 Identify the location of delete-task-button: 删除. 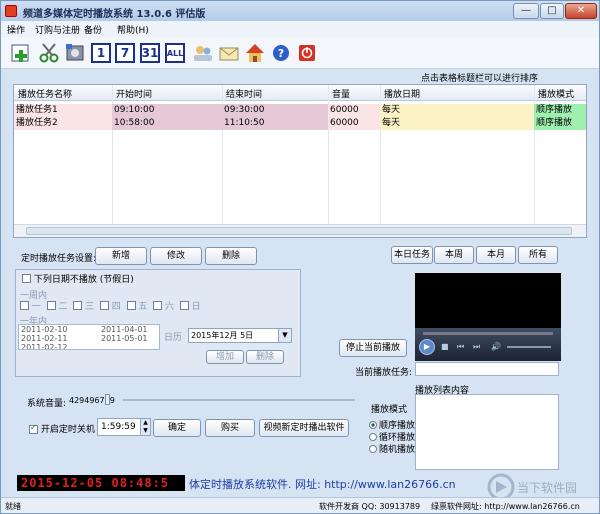
(231, 256).